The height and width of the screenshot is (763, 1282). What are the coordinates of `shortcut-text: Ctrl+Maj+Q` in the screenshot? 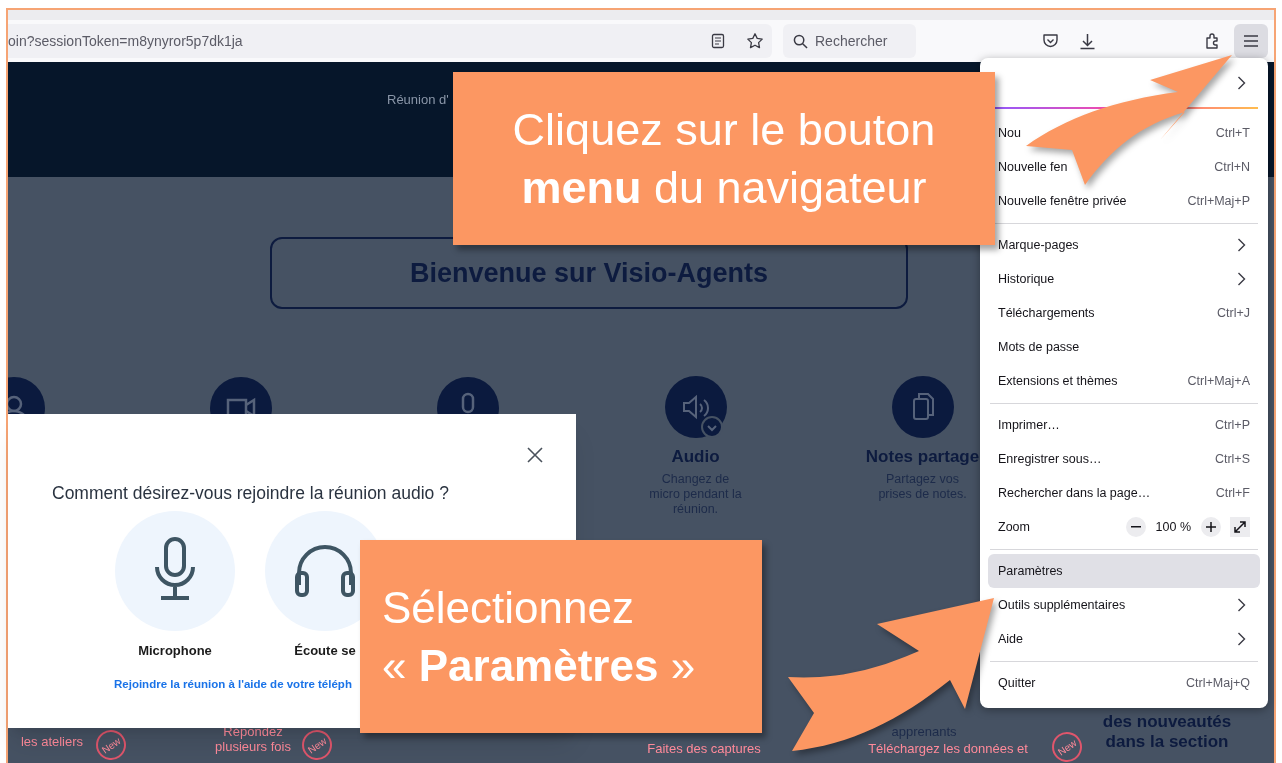 It's located at (1218, 683).